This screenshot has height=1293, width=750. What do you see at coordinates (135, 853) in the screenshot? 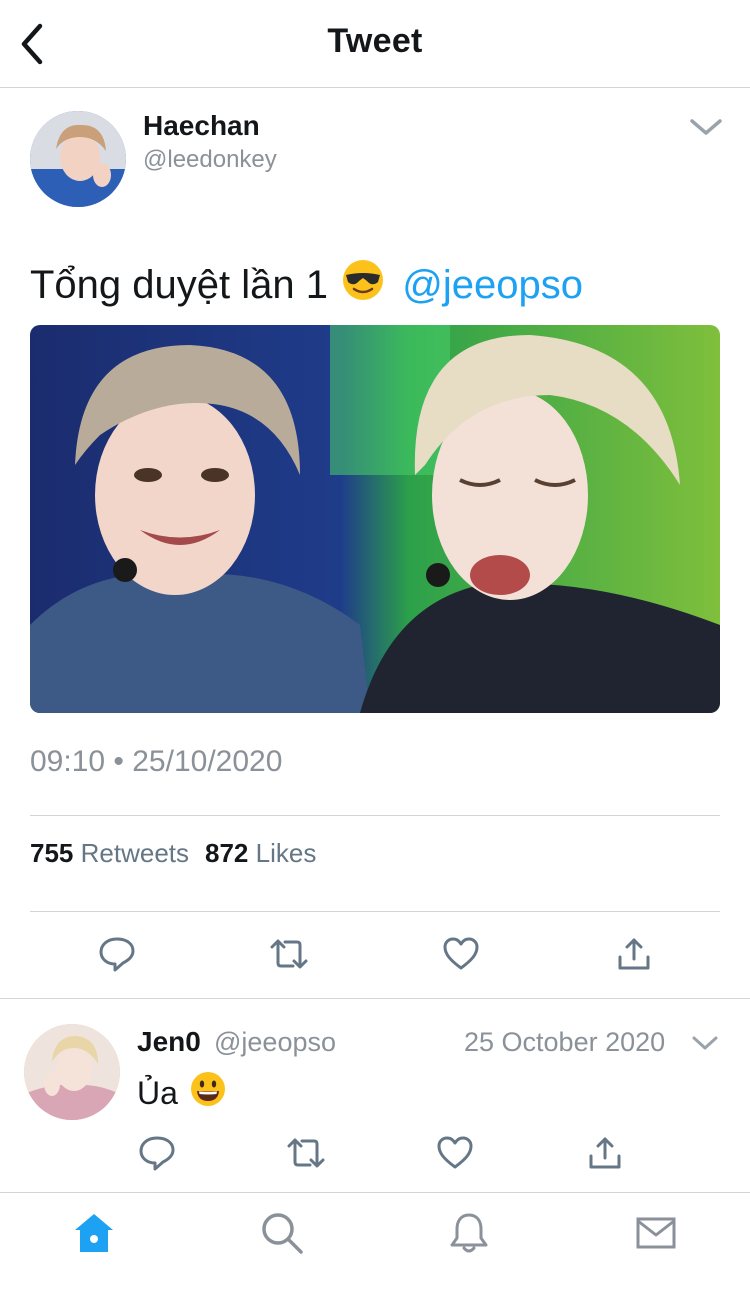
I see `retweets-label: Retweets` at bounding box center [135, 853].